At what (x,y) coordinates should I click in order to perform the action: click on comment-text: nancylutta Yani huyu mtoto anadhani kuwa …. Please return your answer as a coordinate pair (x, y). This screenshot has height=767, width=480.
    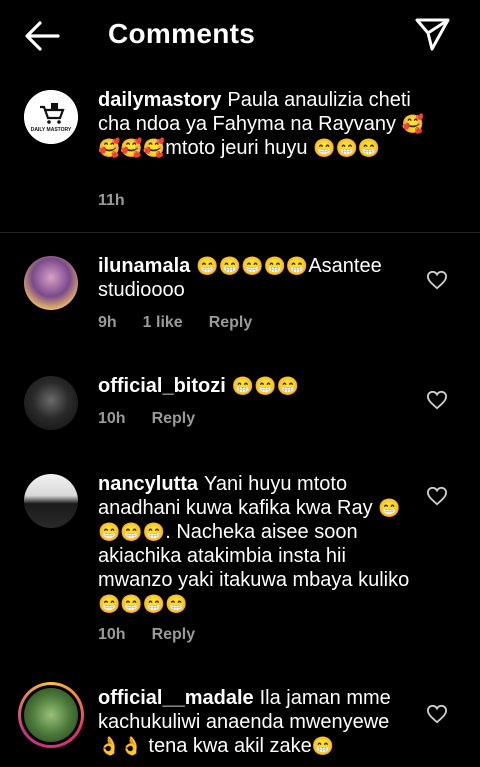
    Looking at the image, I should click on (257, 544).